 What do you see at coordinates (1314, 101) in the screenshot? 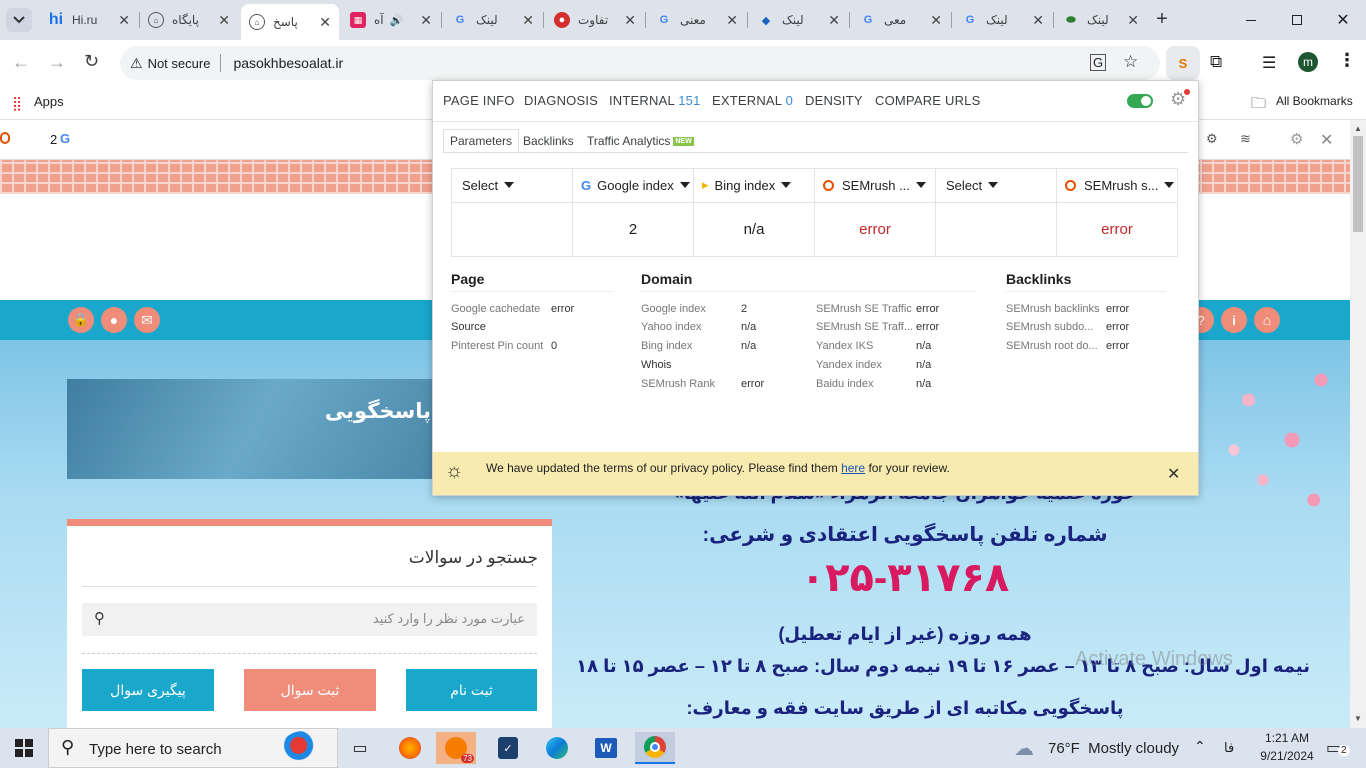
I see `all-bookmarks-link: All Bookmarks` at bounding box center [1314, 101].